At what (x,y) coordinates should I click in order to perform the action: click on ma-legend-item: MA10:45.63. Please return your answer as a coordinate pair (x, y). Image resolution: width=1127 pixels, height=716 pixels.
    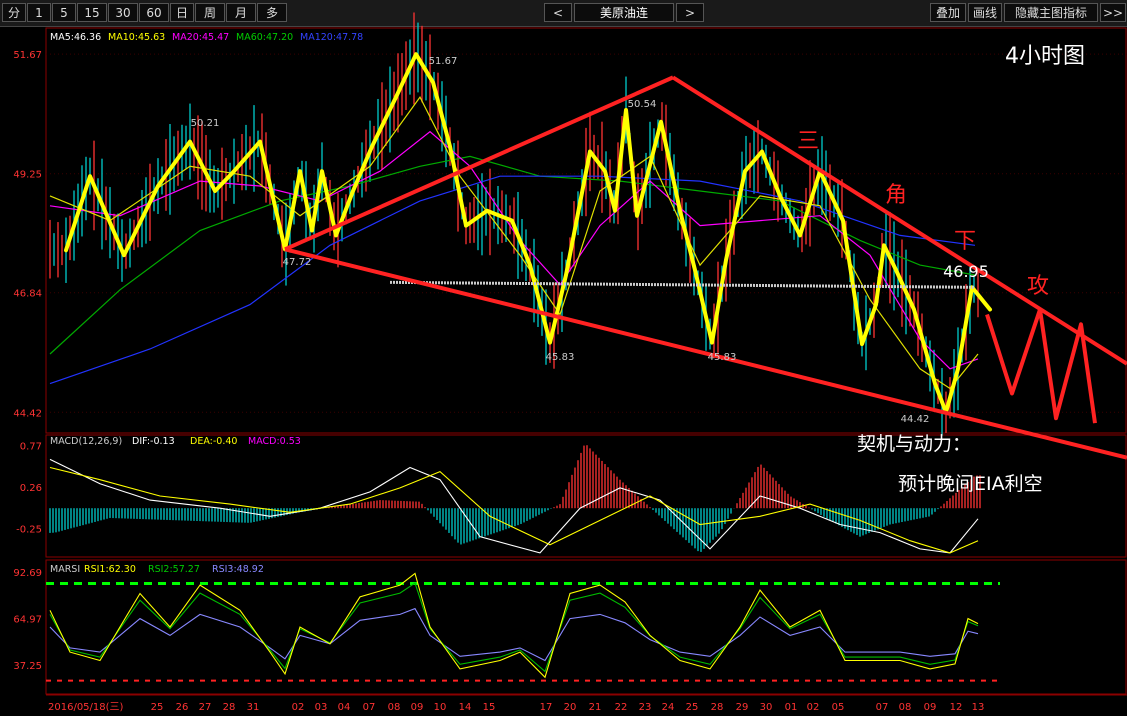
    Looking at the image, I should click on (136, 37).